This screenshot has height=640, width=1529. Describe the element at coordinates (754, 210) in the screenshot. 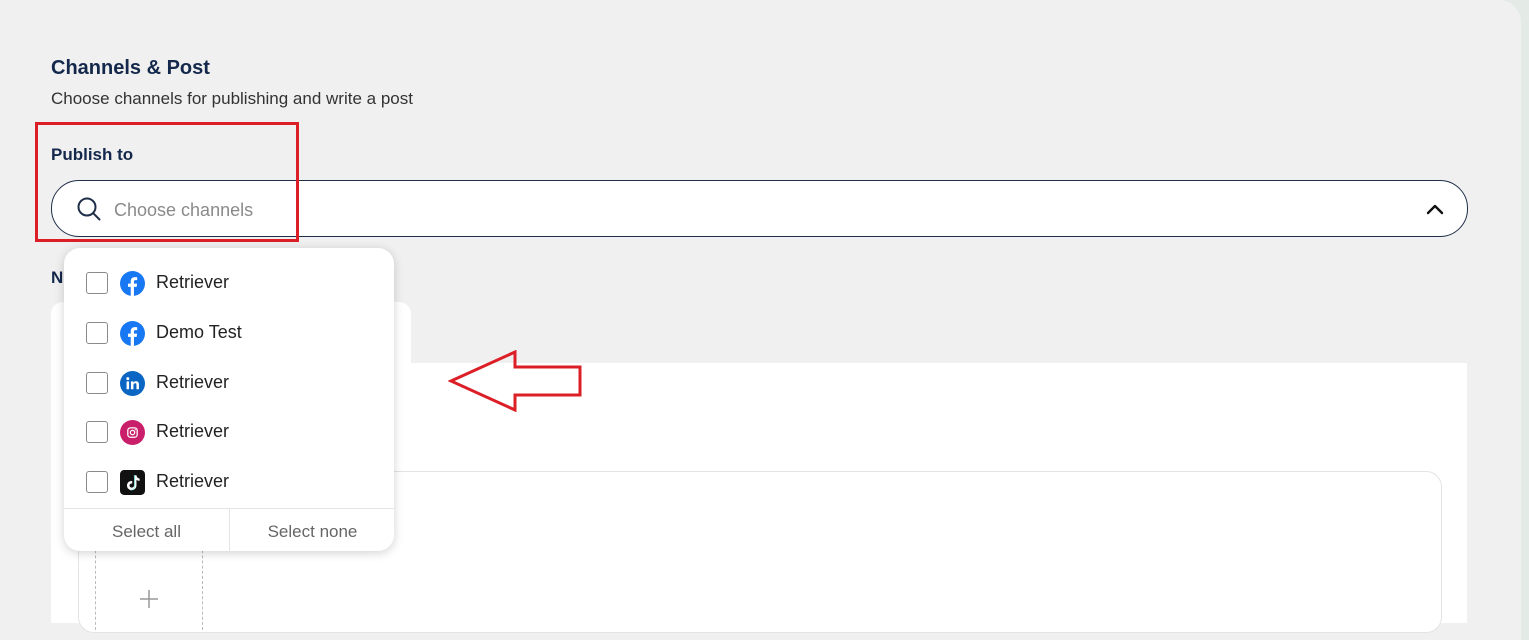

I see `channel-search-input` at that location.